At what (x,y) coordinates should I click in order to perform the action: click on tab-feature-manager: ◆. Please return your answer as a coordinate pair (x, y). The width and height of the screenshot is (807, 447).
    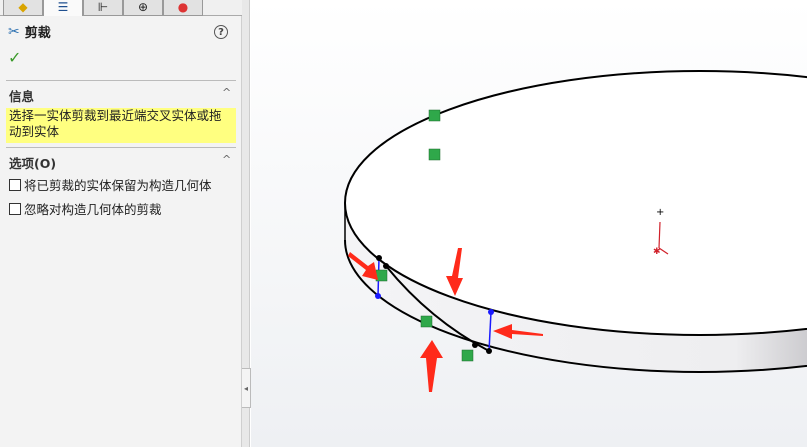
    Looking at the image, I should click on (23, 8).